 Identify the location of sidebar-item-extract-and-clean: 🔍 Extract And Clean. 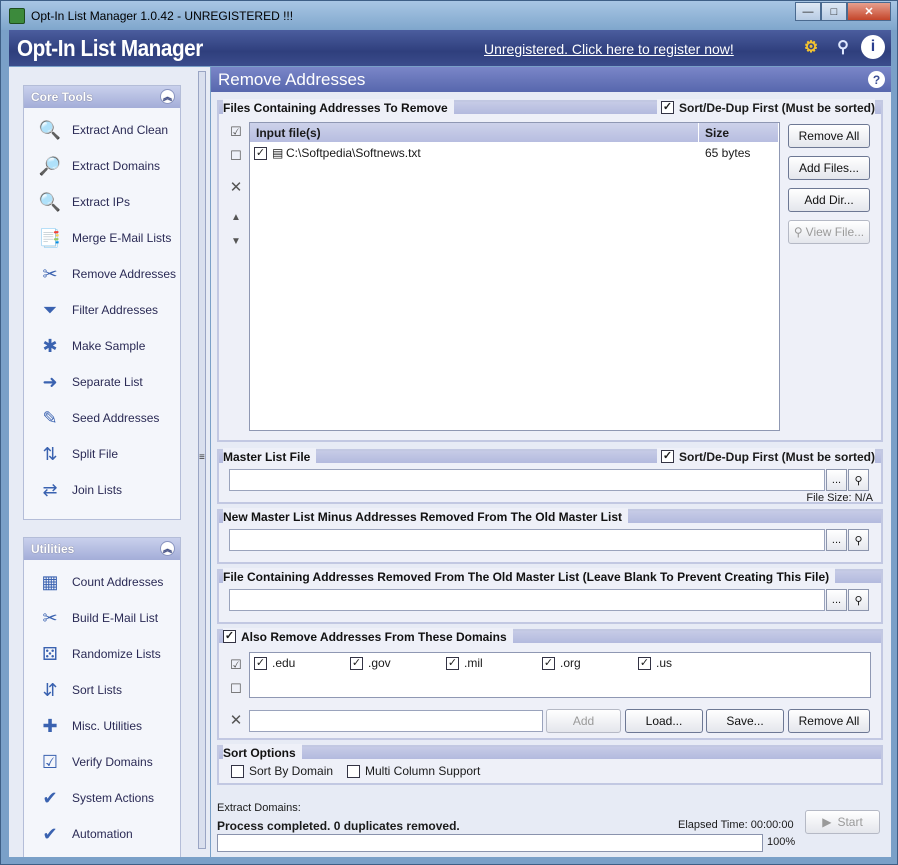
(102, 130).